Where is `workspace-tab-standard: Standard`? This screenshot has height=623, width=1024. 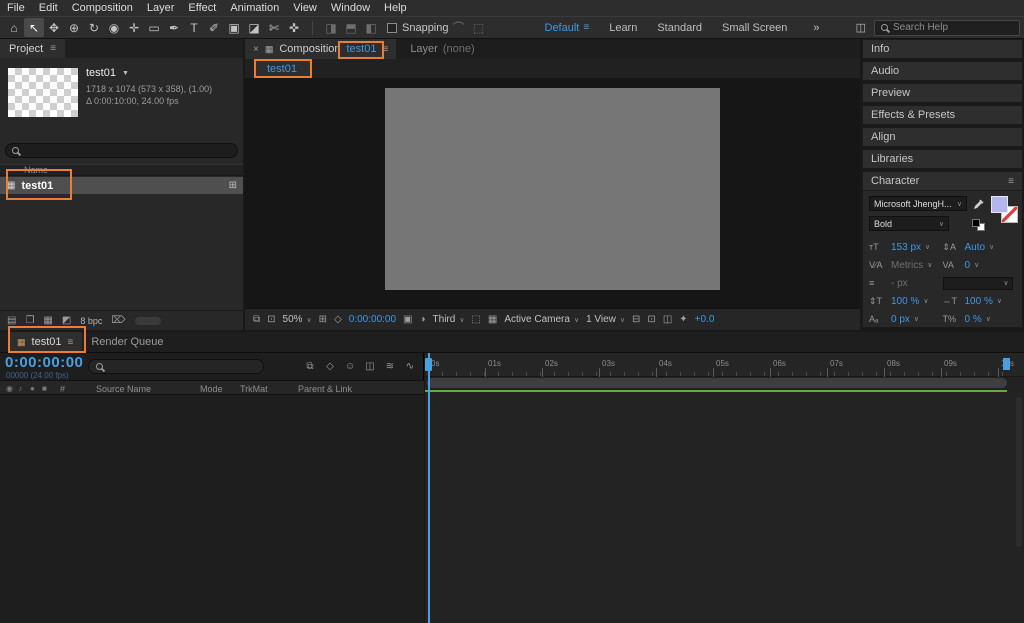
workspace-tab-standard: Standard is located at coordinates (679, 28).